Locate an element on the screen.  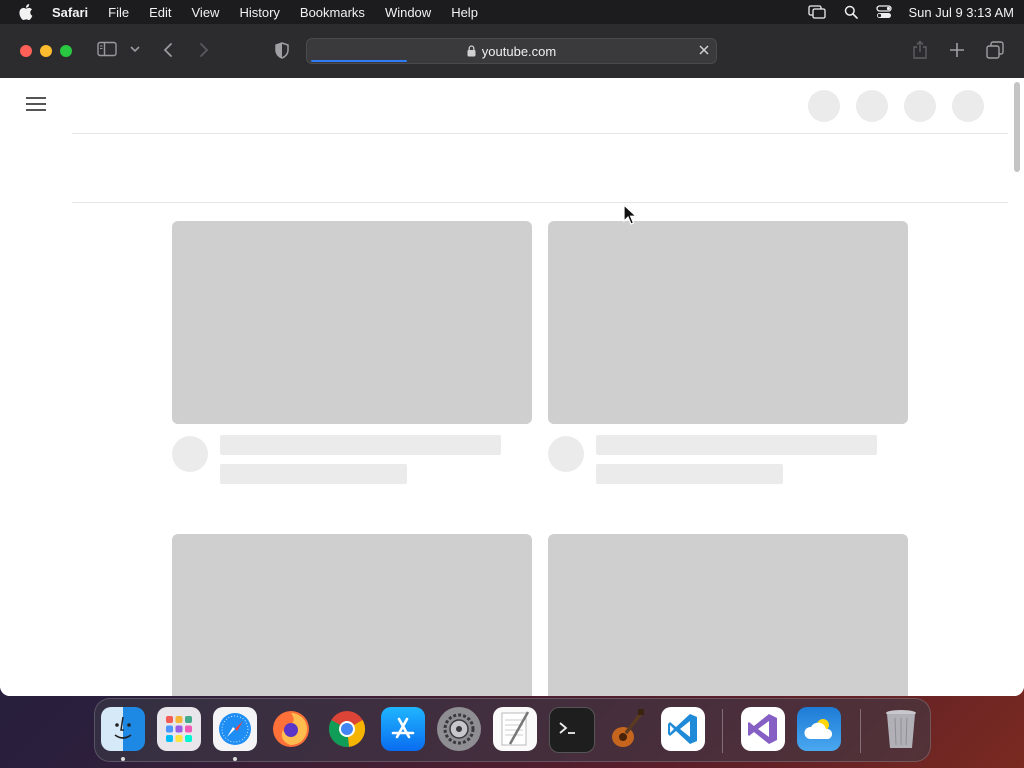
trash-icon is located at coordinates (901, 729).